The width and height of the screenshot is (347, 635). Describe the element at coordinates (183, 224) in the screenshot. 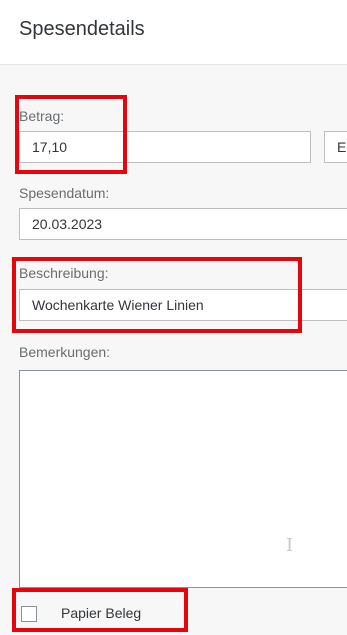

I see `spesendatum-input: 20.03.2023` at that location.